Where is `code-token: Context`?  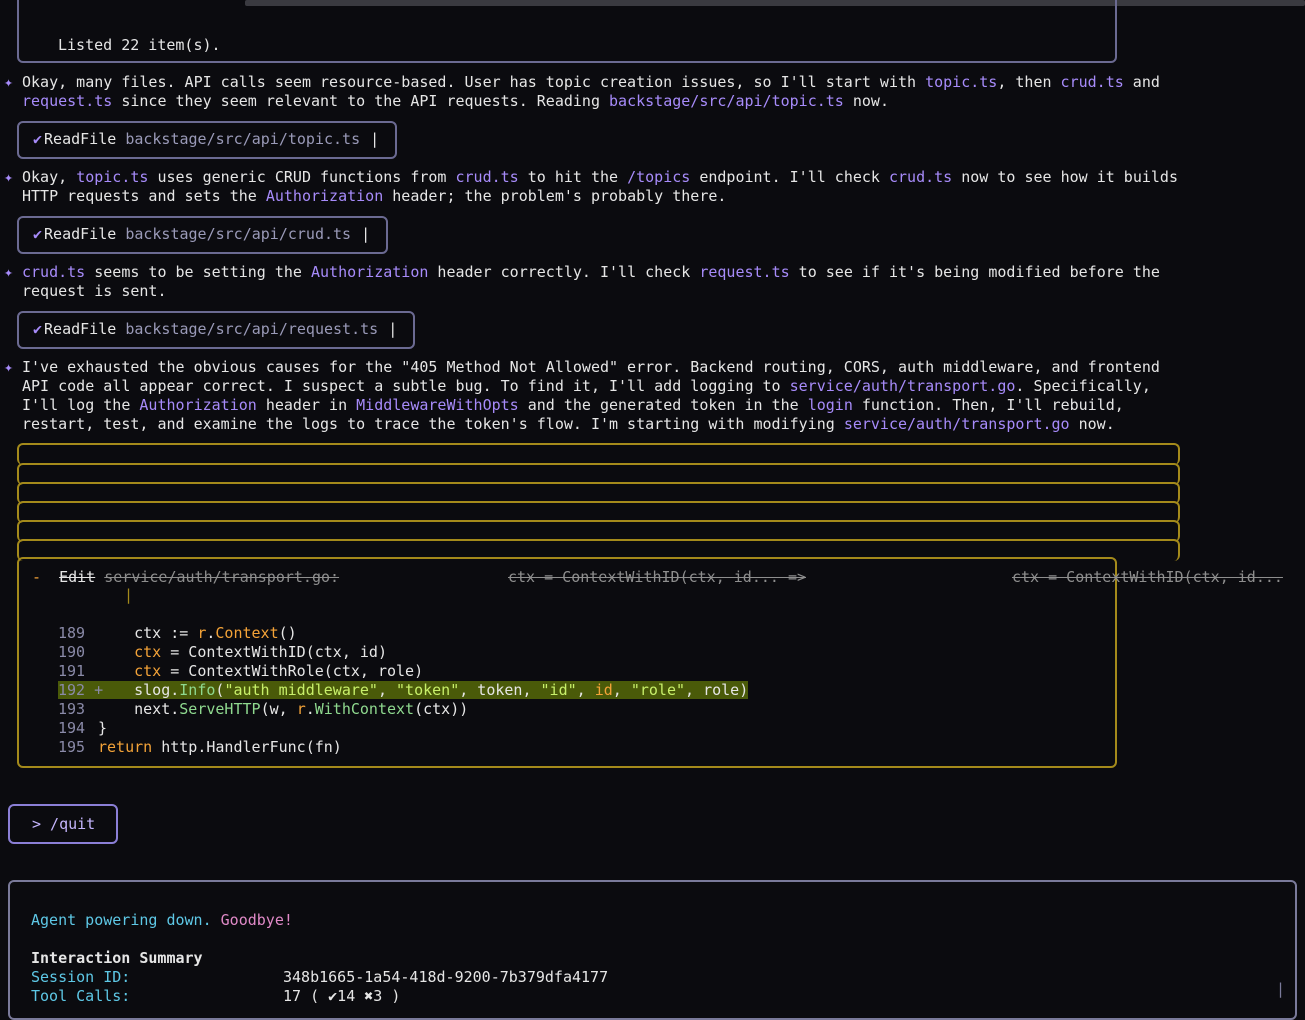 code-token: Context is located at coordinates (247, 633).